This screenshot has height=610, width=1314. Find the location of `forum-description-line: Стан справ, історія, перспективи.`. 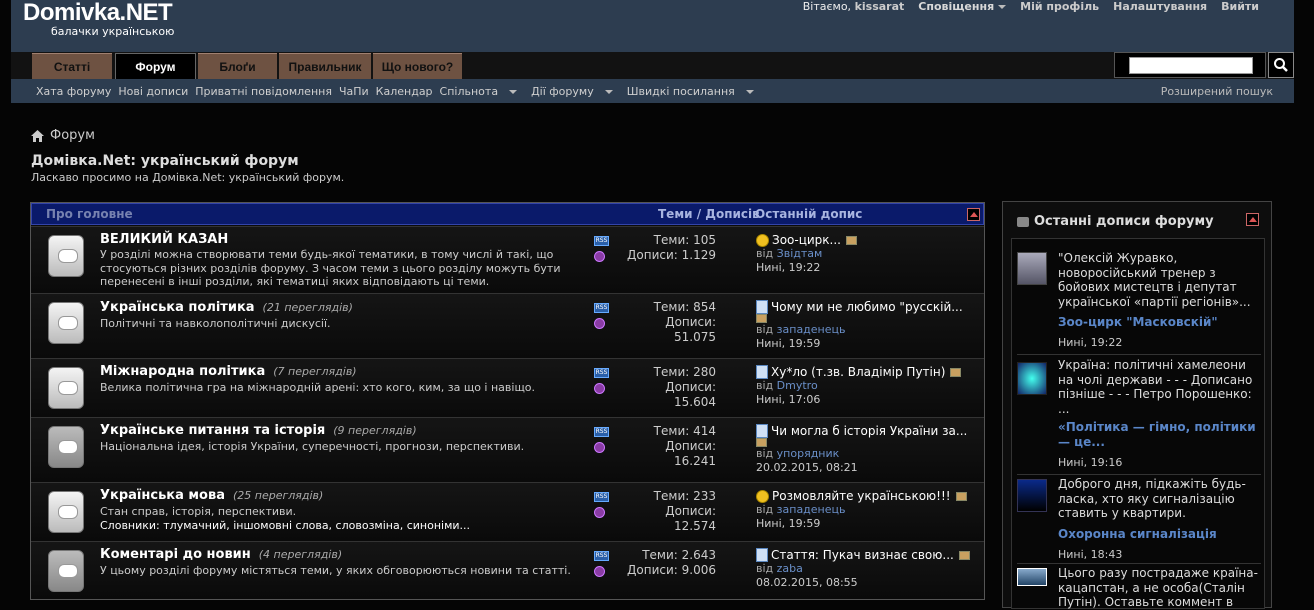

forum-description-line: Стан справ, історія, перспективи. is located at coordinates (198, 511).